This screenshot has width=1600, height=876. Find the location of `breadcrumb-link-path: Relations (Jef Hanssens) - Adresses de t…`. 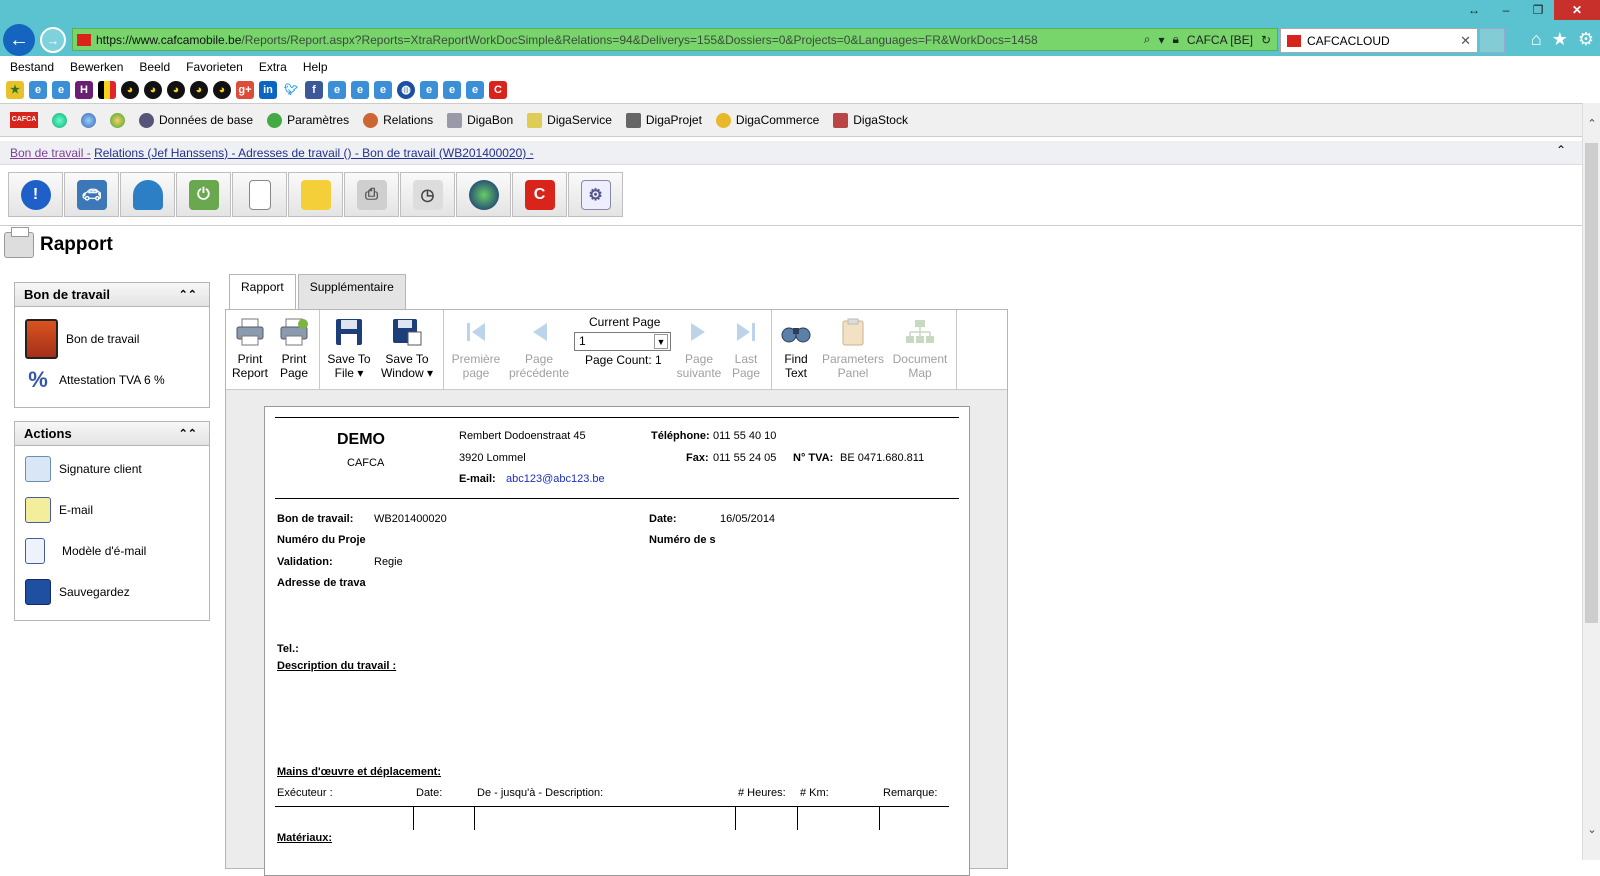

breadcrumb-link-path: Relations (Jef Hanssens) - Adresses de t… is located at coordinates (314, 153).